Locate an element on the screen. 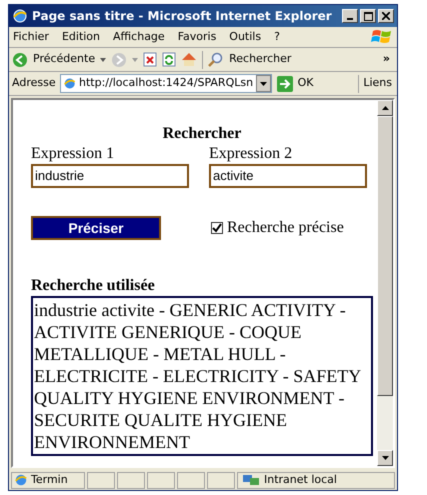 This screenshot has height=495, width=427. menu-item: Outils is located at coordinates (245, 37).